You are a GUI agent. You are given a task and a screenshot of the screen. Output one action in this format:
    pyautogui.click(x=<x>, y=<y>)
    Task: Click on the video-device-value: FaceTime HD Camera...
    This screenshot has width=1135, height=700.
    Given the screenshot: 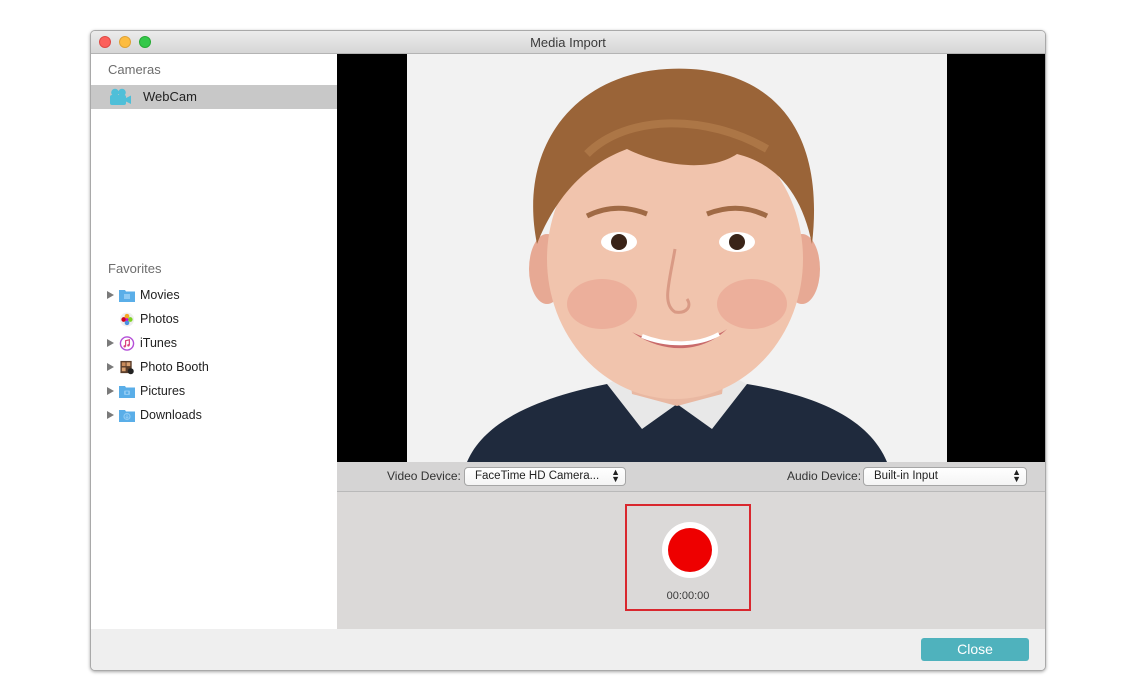 What is the action you would take?
    pyautogui.click(x=537, y=476)
    